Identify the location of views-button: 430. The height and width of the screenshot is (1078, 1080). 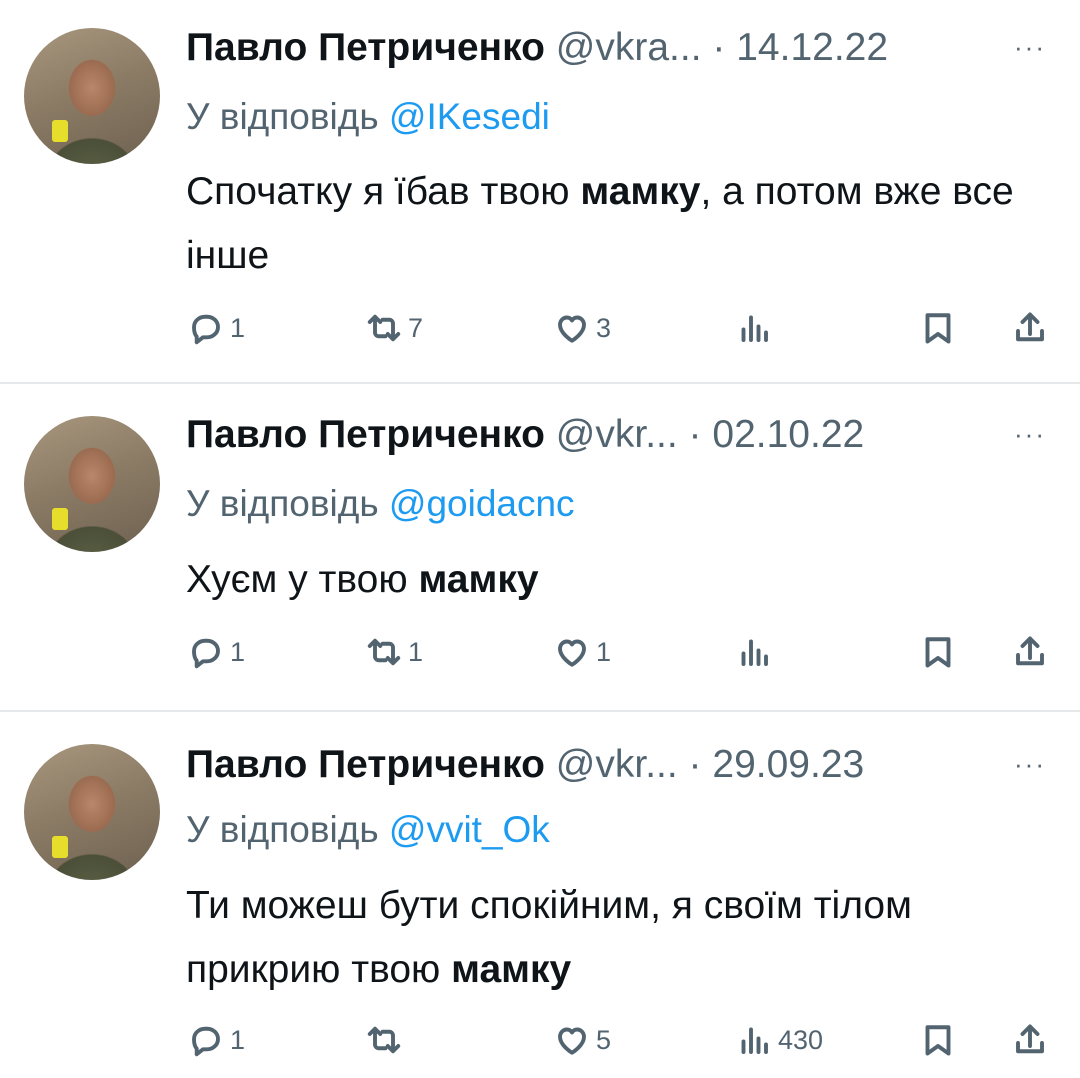
(779, 1040).